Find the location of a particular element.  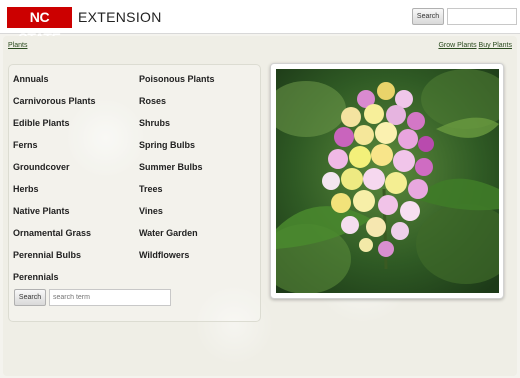

category-link: Poisonous Plants is located at coordinates (177, 79).